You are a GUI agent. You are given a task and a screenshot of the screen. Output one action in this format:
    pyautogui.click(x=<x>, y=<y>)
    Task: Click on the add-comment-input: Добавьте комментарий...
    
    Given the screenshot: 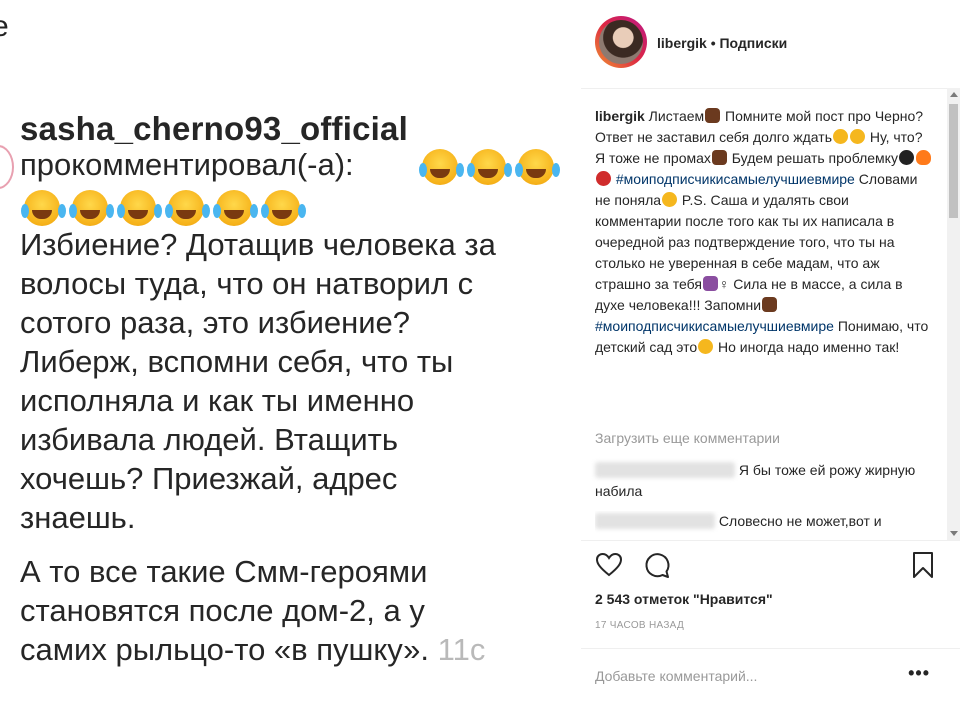 What is the action you would take?
    pyautogui.click(x=676, y=676)
    